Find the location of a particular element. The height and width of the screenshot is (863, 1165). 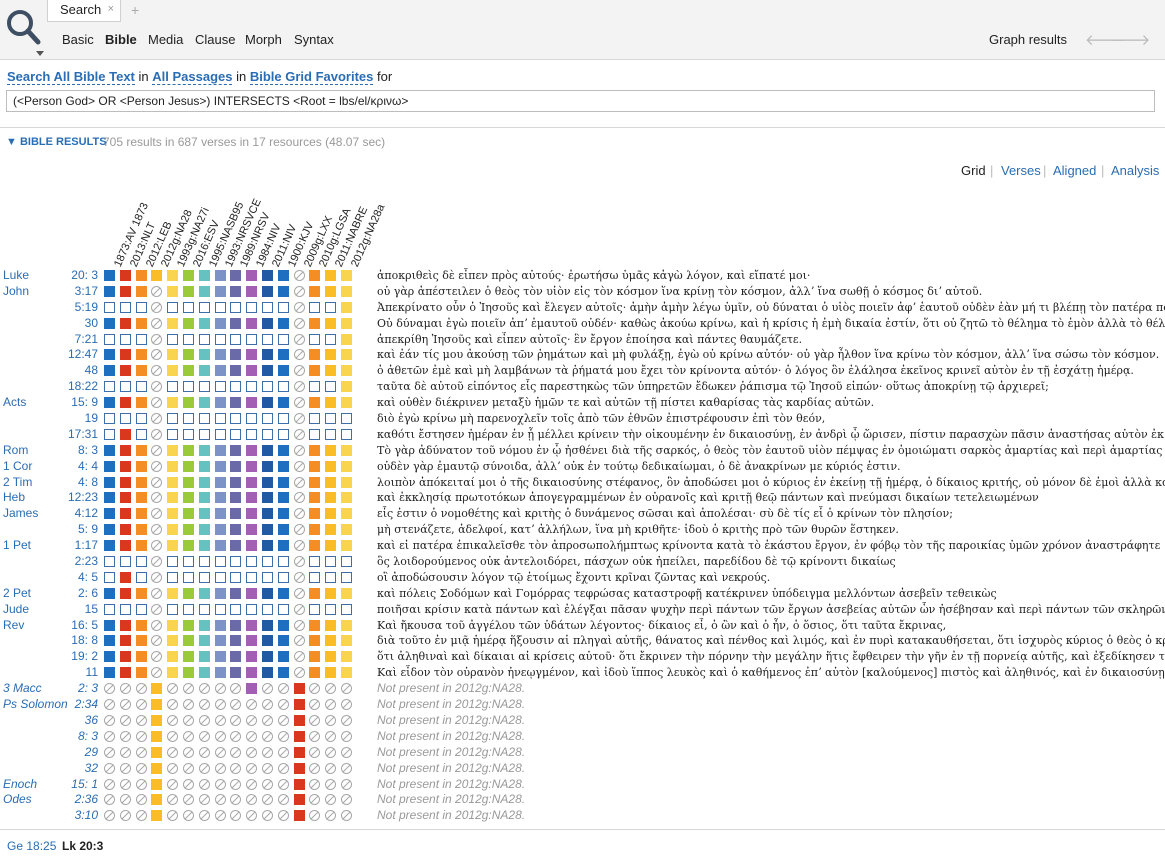

row-verse-ref: 32 is located at coordinates (68, 768).